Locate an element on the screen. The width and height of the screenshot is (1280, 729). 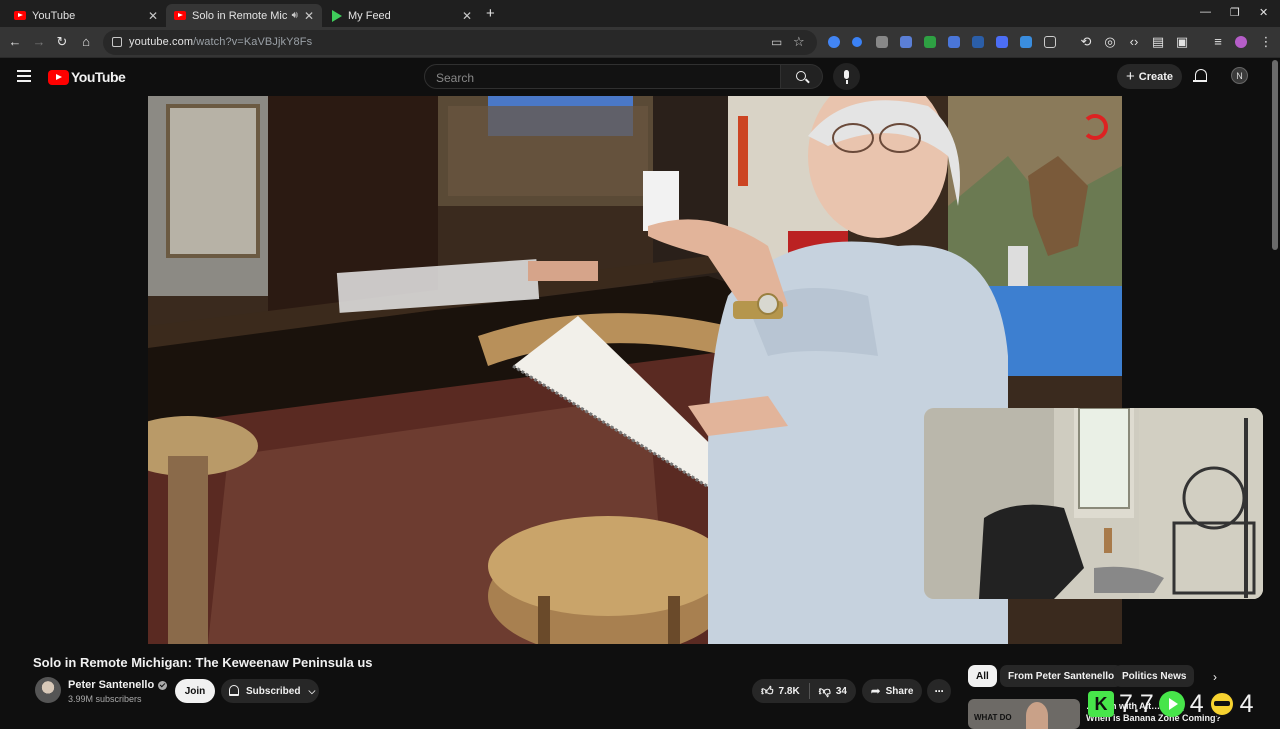
extension-rocket-icon is located at coordinates (1026, 42).